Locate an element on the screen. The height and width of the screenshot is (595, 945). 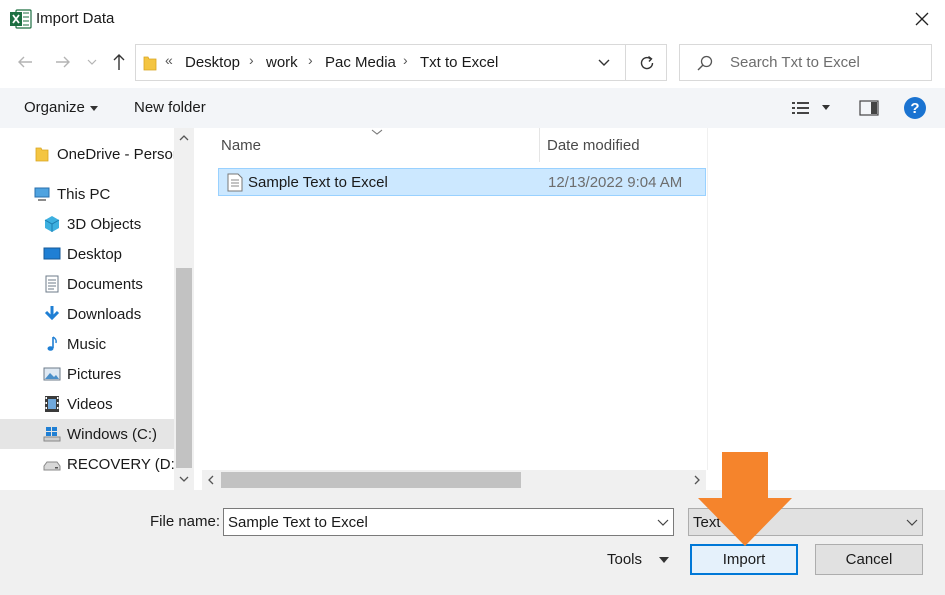
breadcrumb-pac-media: Pac Media is located at coordinates (360, 62).